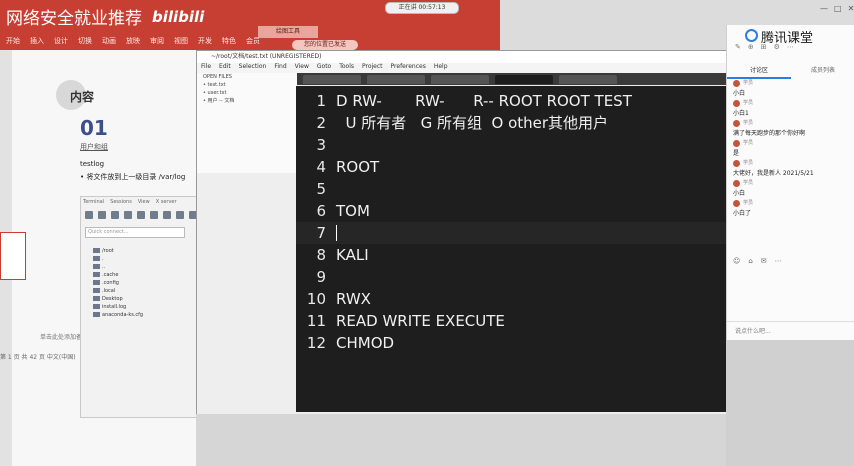 The height and width of the screenshot is (466, 854). I want to click on code-line: 3, so click(511, 145).